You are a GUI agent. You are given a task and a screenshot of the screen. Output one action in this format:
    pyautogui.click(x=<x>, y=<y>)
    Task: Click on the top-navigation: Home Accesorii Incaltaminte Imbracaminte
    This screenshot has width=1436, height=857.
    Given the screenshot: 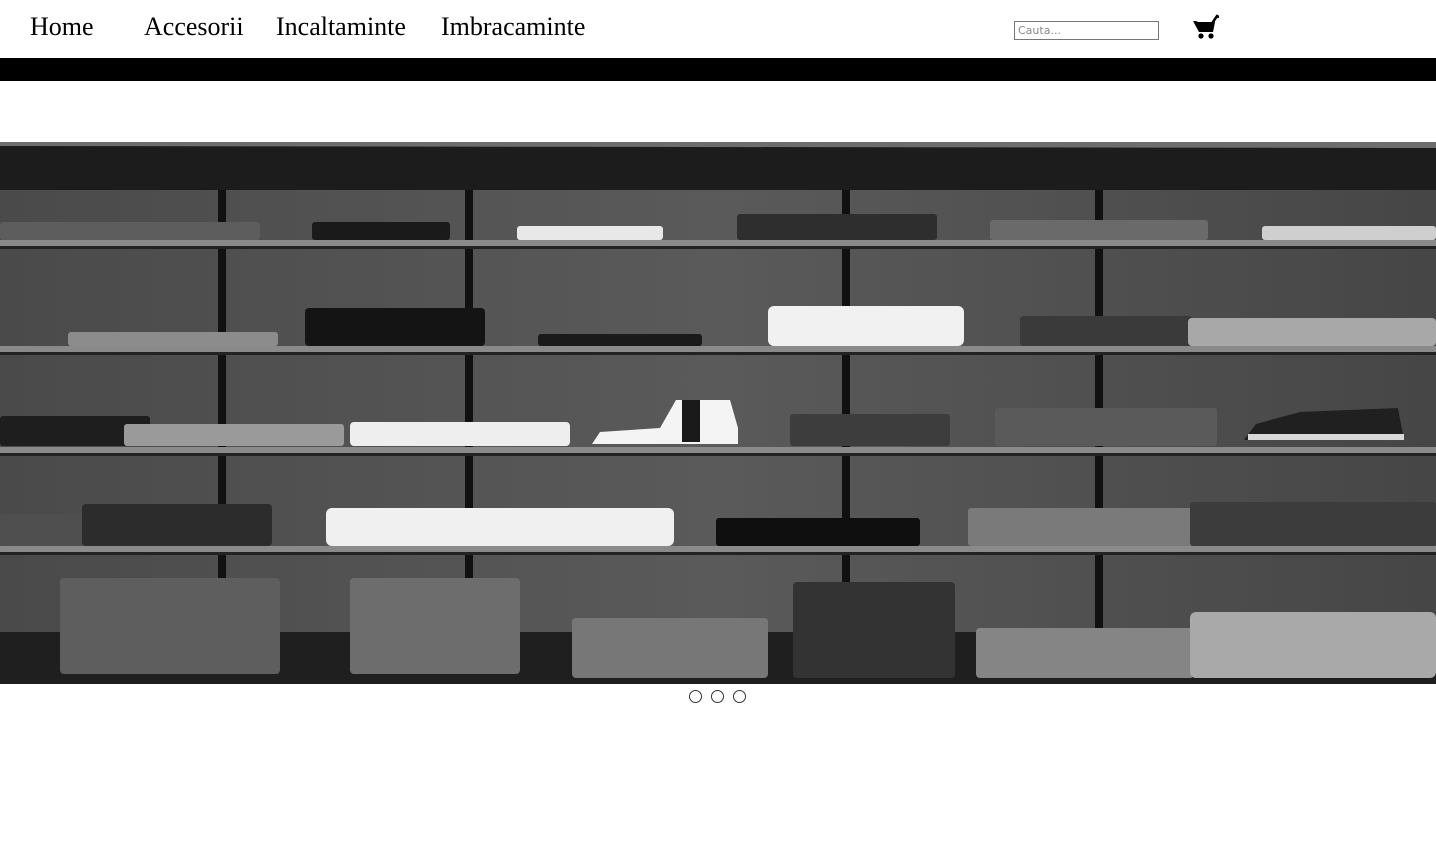 What is the action you would take?
    pyautogui.click(x=718, y=29)
    